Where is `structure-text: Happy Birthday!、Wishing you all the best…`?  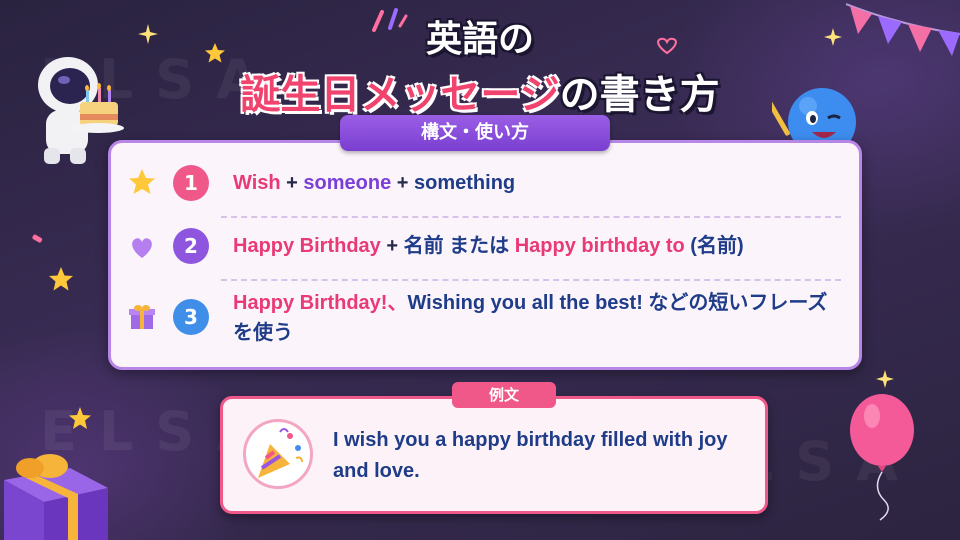
structure-text: Happy Birthday!、Wishing you all the best… is located at coordinates (530, 318).